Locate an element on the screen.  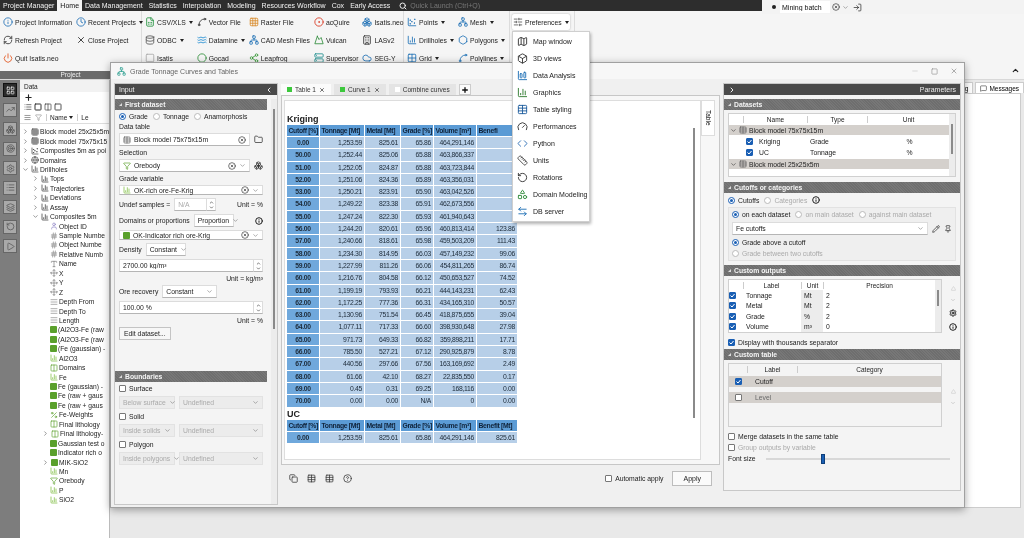
table-title: UC is located at coordinates (294, 413).